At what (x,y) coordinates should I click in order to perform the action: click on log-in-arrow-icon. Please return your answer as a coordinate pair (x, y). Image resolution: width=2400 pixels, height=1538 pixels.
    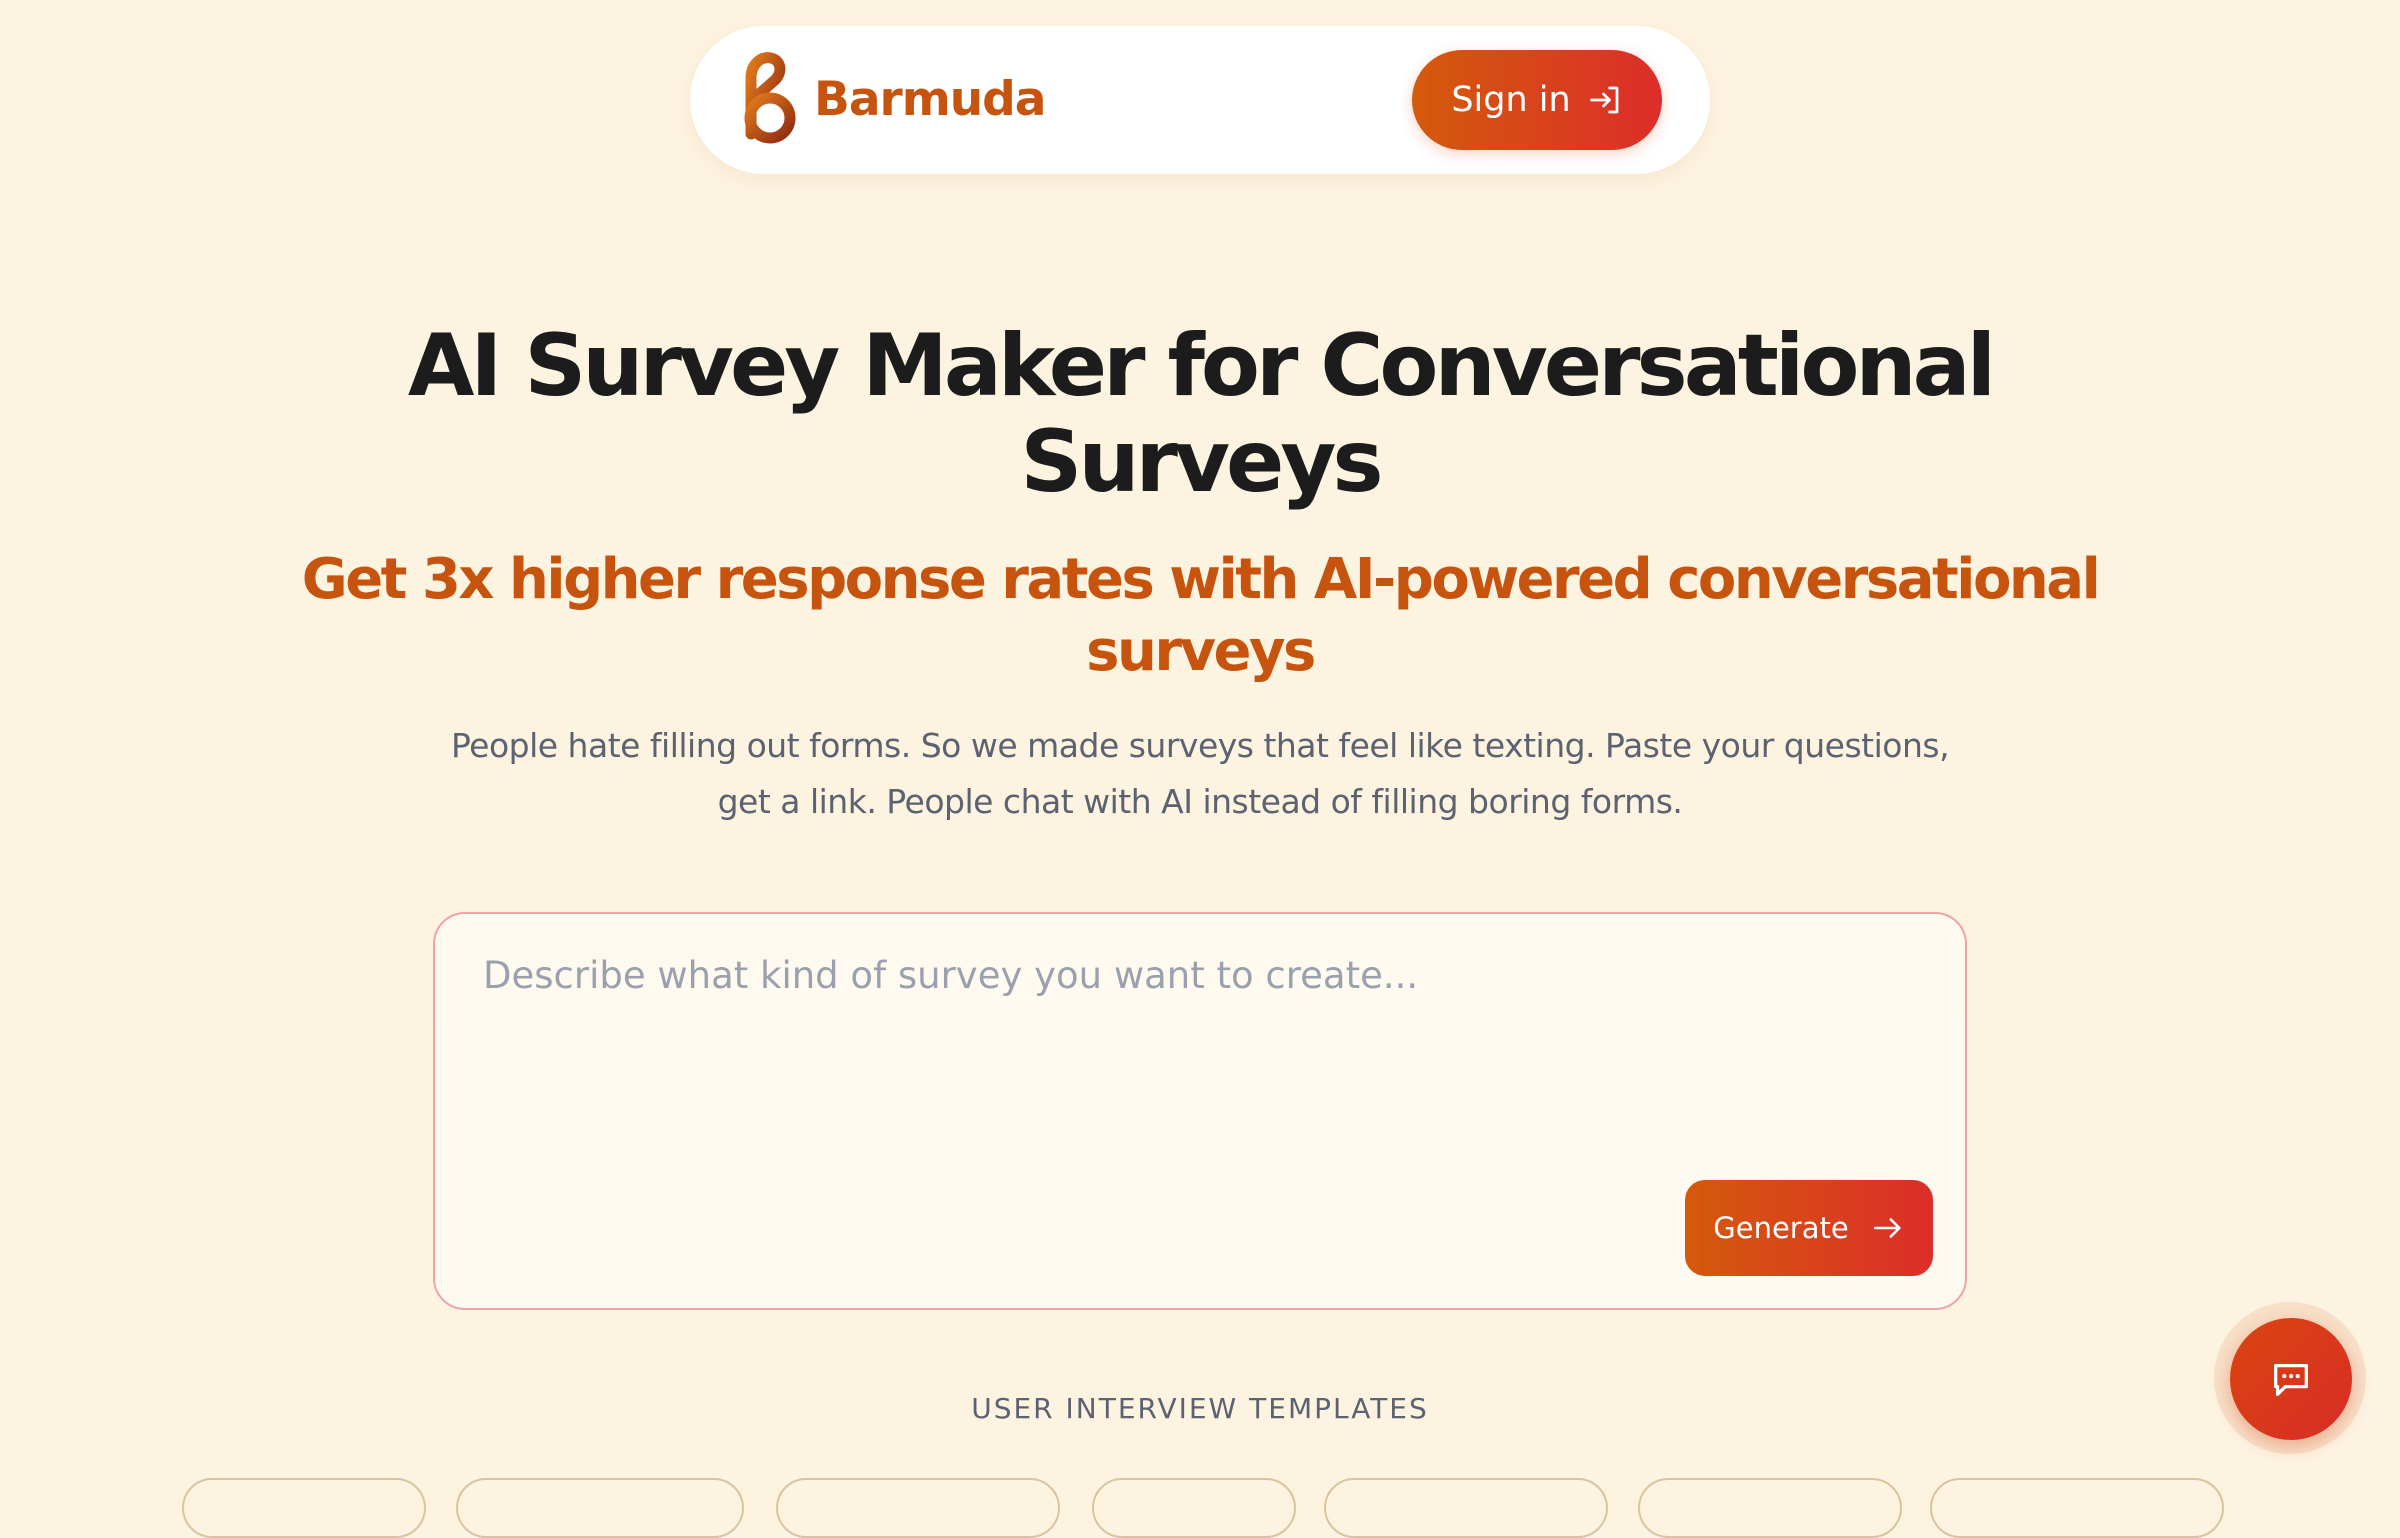
    Looking at the image, I should click on (1604, 100).